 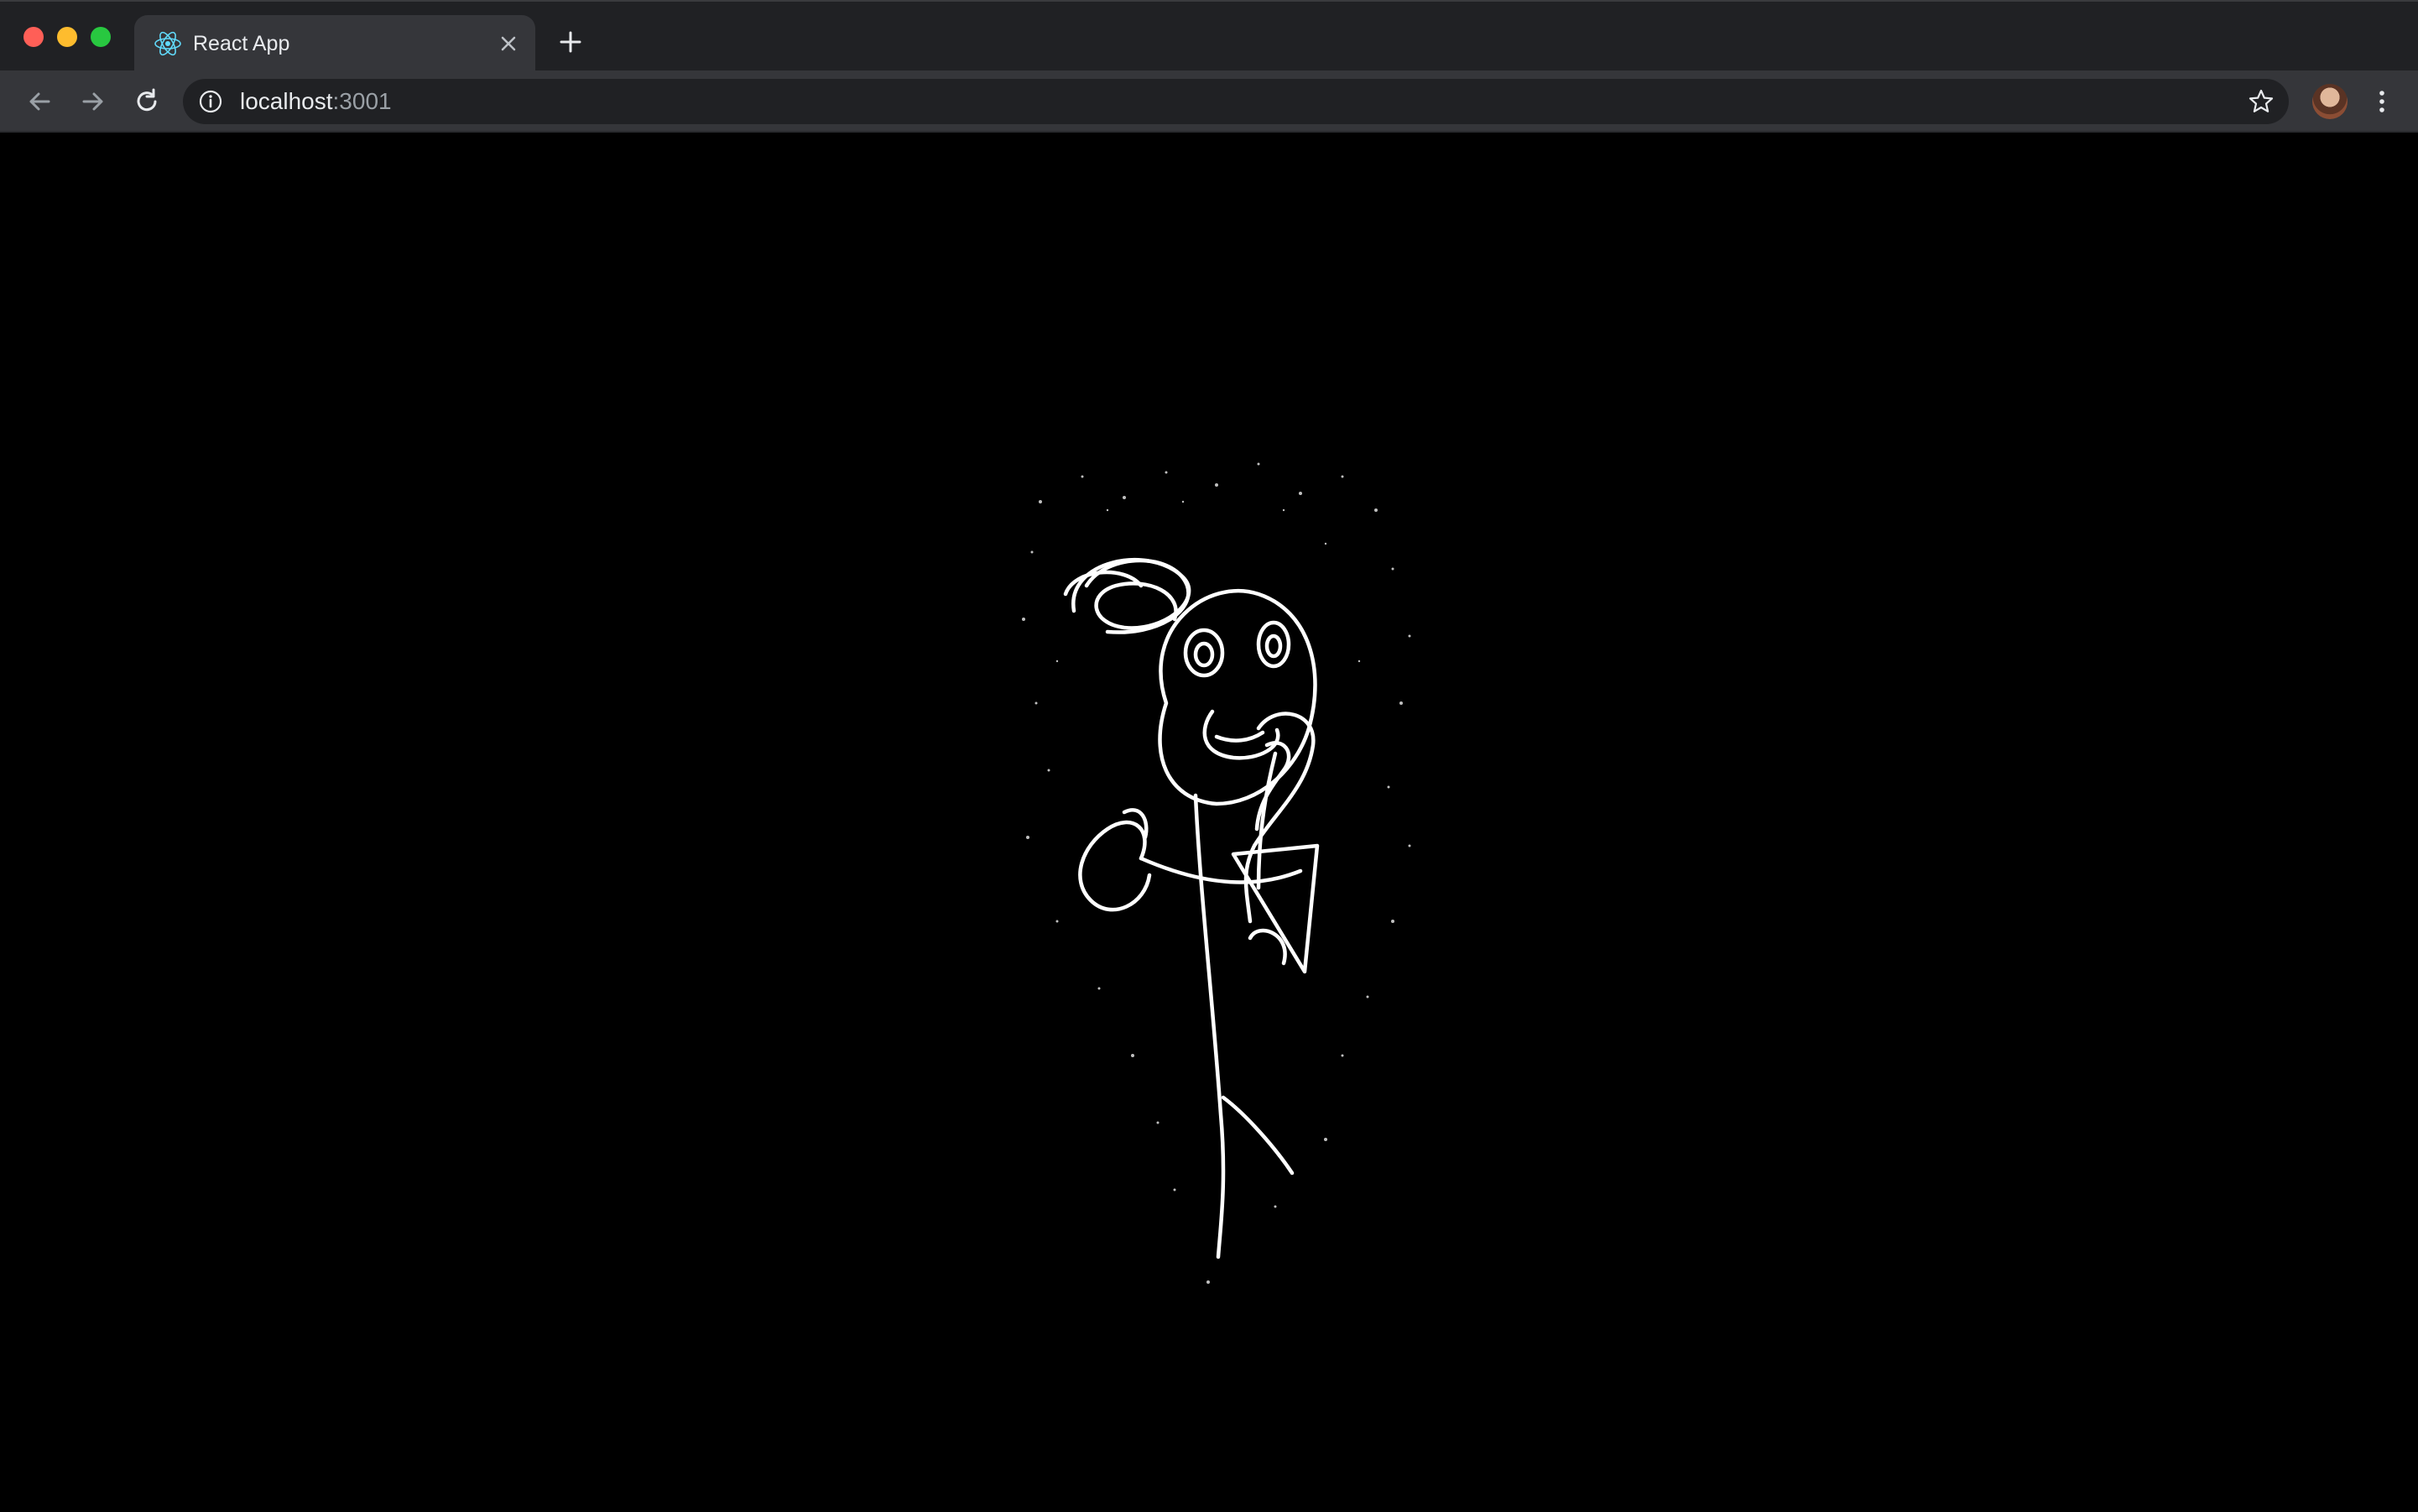 What do you see at coordinates (2261, 101) in the screenshot?
I see `star-icon` at bounding box center [2261, 101].